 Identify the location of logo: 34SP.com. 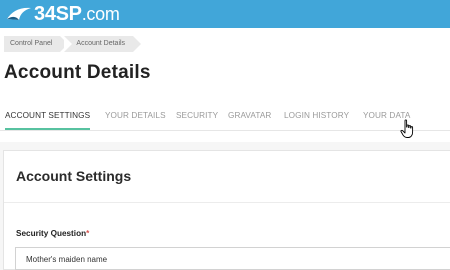
(63, 14).